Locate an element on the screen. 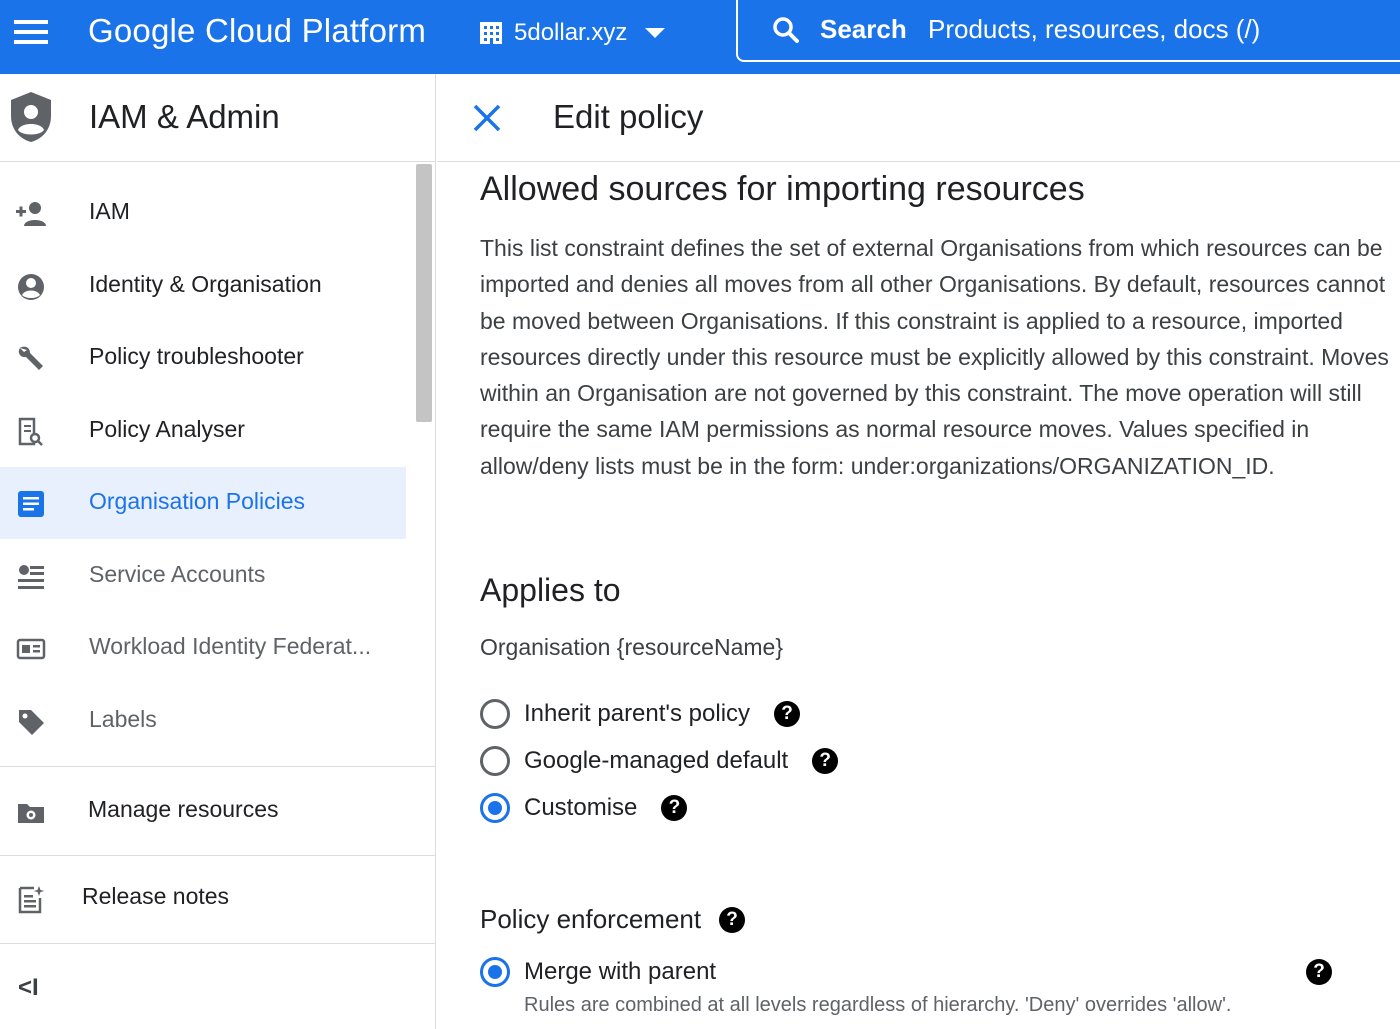  close-icon is located at coordinates (487, 118).